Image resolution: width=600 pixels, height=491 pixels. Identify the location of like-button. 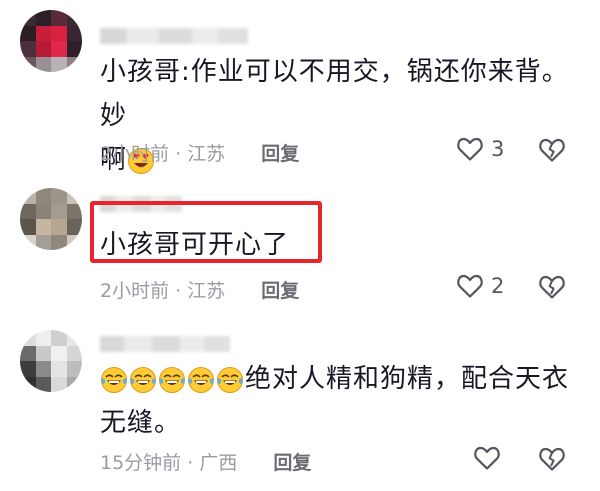
(487, 458).